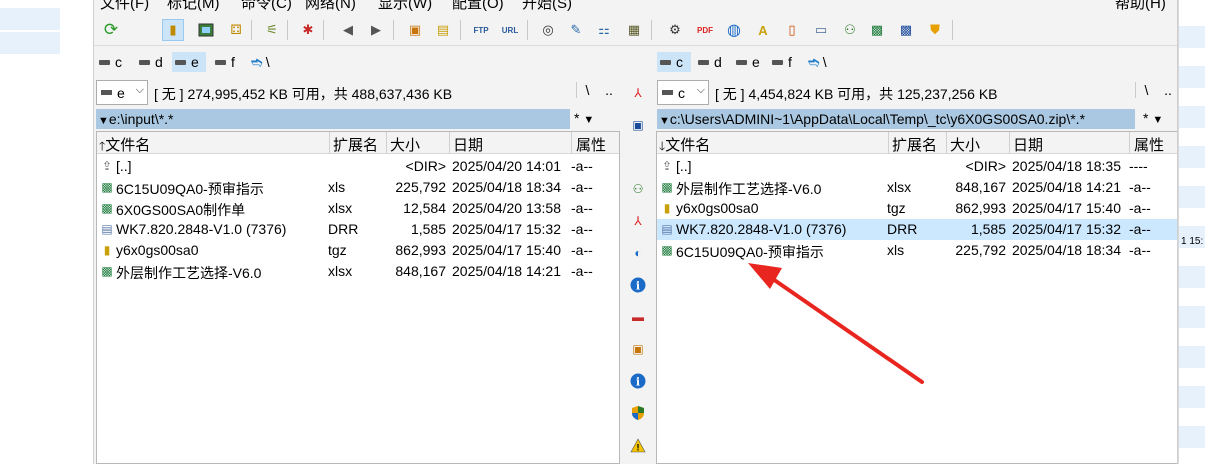 The image size is (1205, 464). Describe the element at coordinates (1160, 118) in the screenshot. I see `right-filter: * ▼` at that location.